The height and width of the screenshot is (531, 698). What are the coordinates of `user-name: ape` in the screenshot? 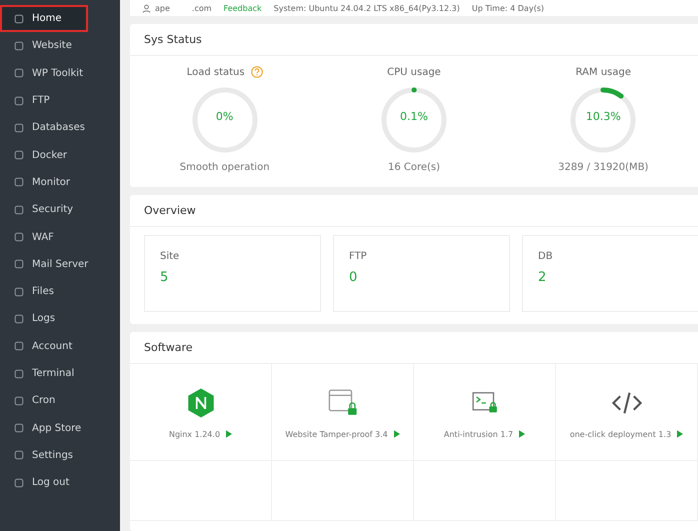 It's located at (162, 8).